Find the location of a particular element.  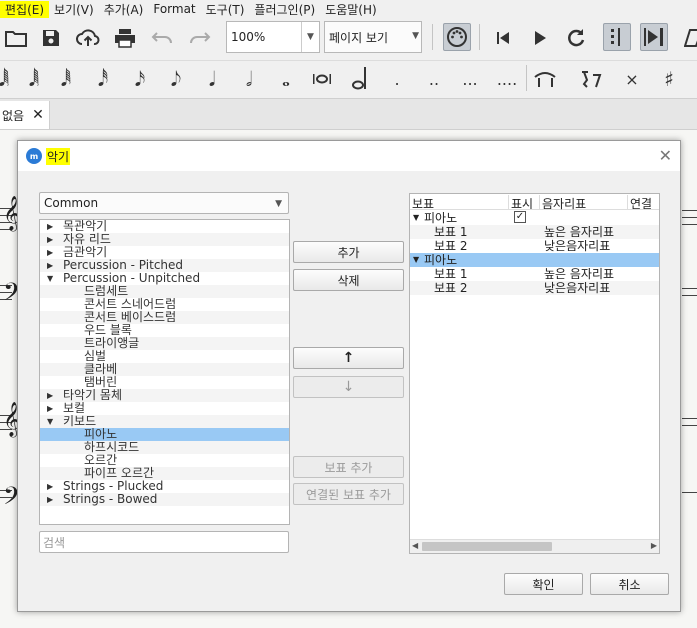

menu-help: 도움말(H) is located at coordinates (351, 9).